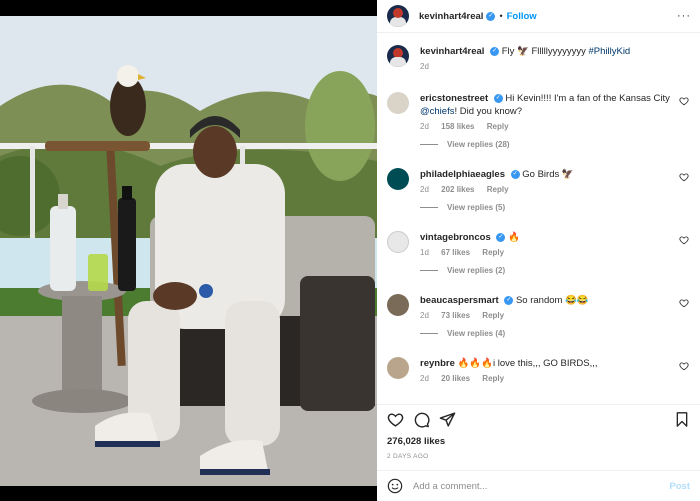 The image size is (700, 501). Describe the element at coordinates (555, 270) in the screenshot. I see `view-replies-button: View replies (2)` at that location.